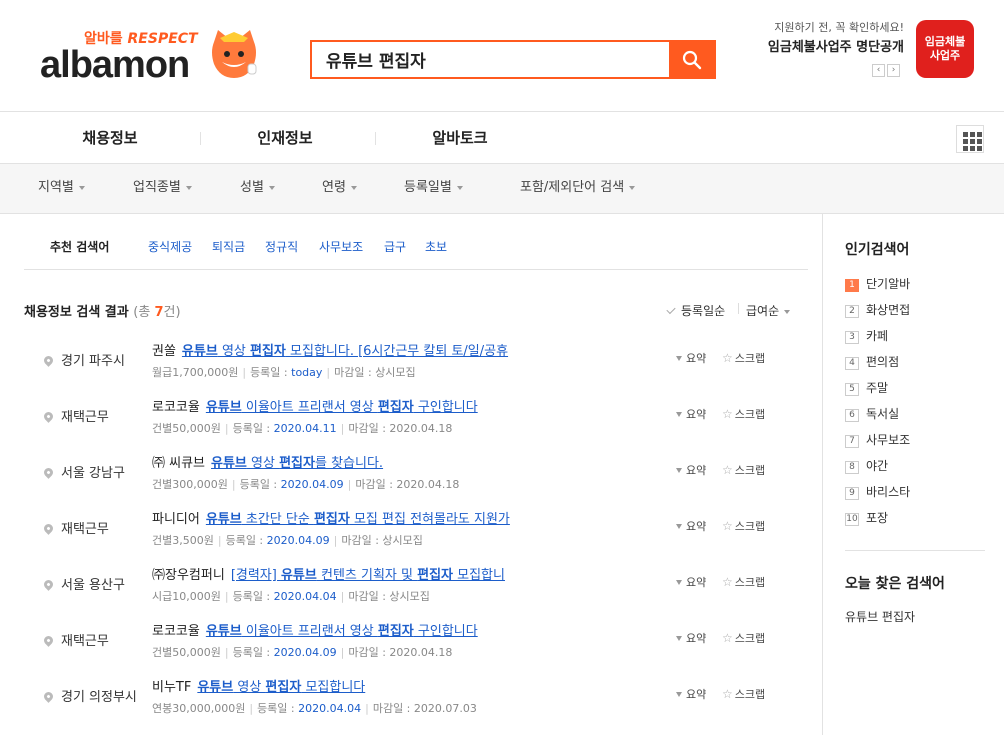  Describe the element at coordinates (281, 687) in the screenshot. I see `job-title-link: 유튜브 영상 편집자 모집합니다` at that location.